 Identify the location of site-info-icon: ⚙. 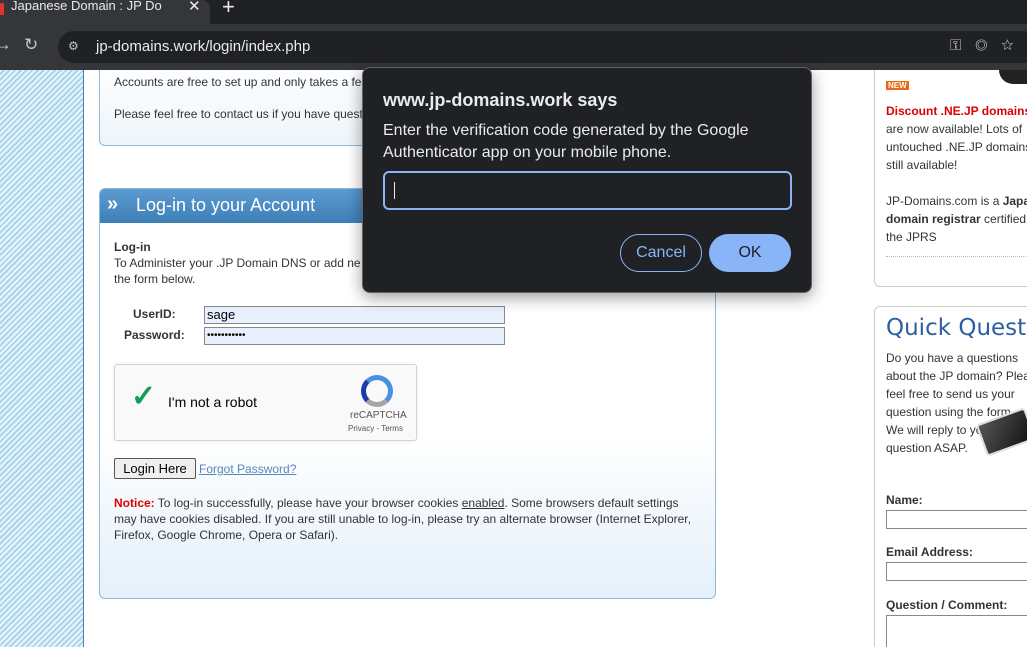
(73, 46).